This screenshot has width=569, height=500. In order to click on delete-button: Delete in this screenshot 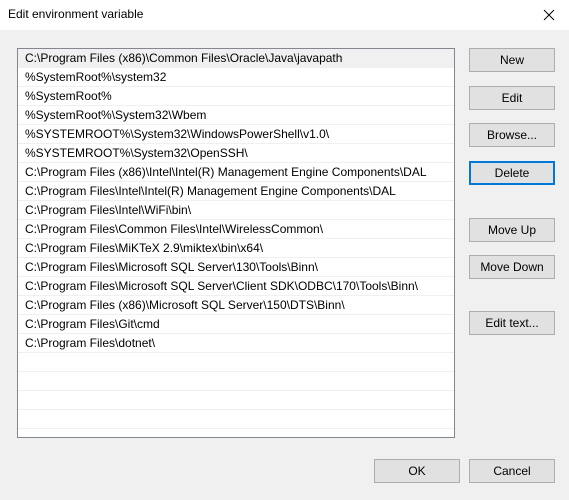, I will do `click(512, 173)`.